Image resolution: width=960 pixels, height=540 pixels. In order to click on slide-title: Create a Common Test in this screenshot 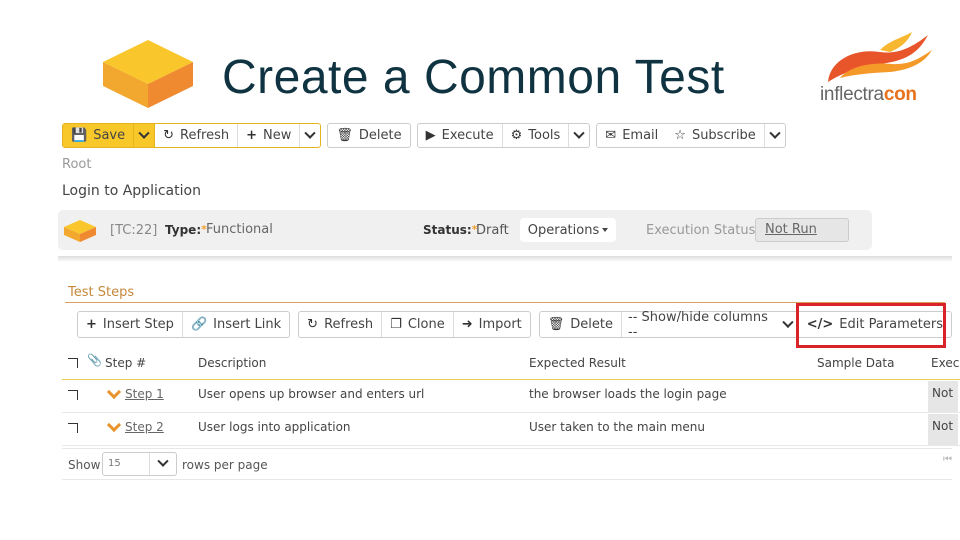, I will do `click(473, 77)`.